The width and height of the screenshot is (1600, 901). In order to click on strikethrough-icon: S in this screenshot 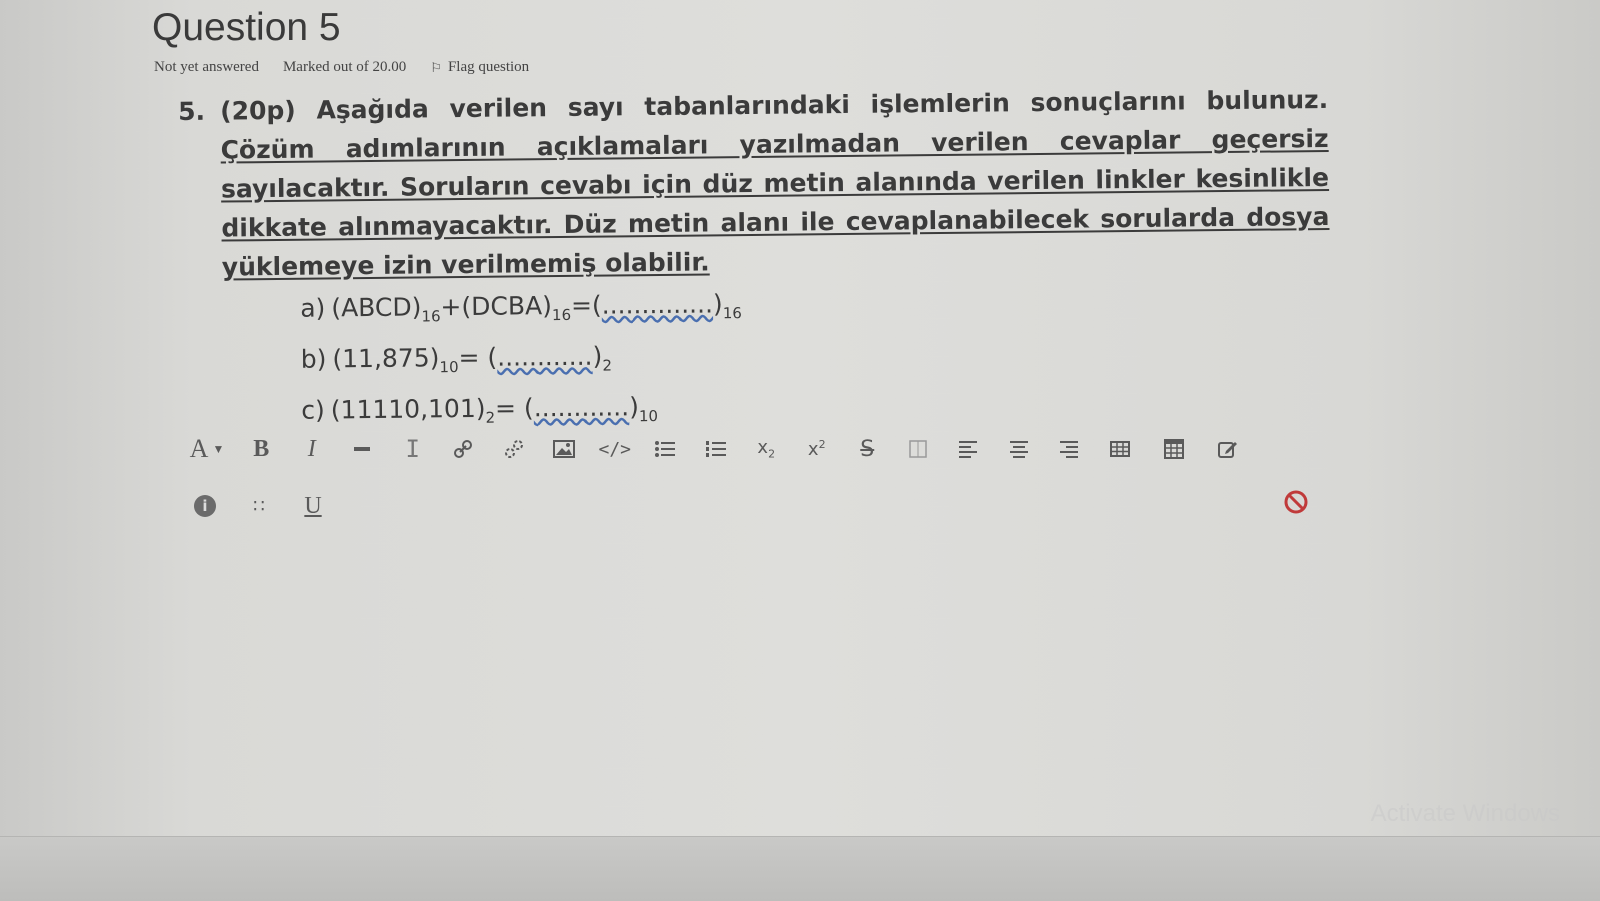, I will do `click(867, 449)`.